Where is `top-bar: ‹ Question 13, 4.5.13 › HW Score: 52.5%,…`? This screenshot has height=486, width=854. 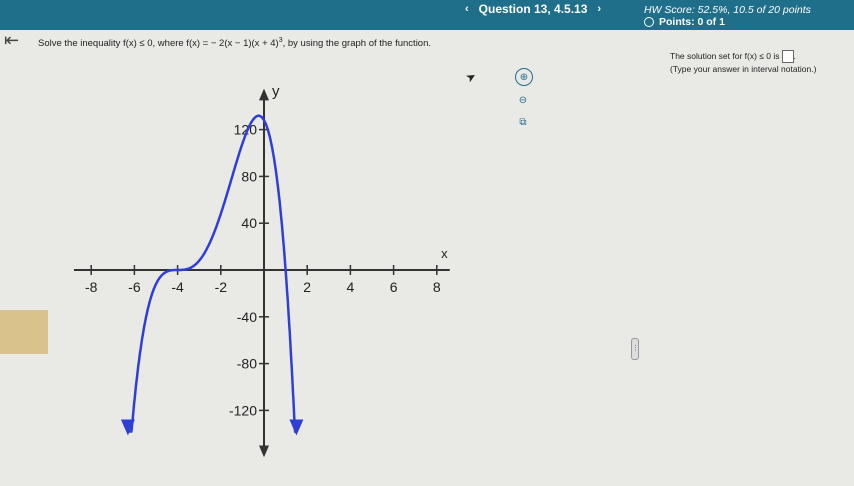 top-bar: ‹ Question 13, 4.5.13 › HW Score: 52.5%,… is located at coordinates (427, 15).